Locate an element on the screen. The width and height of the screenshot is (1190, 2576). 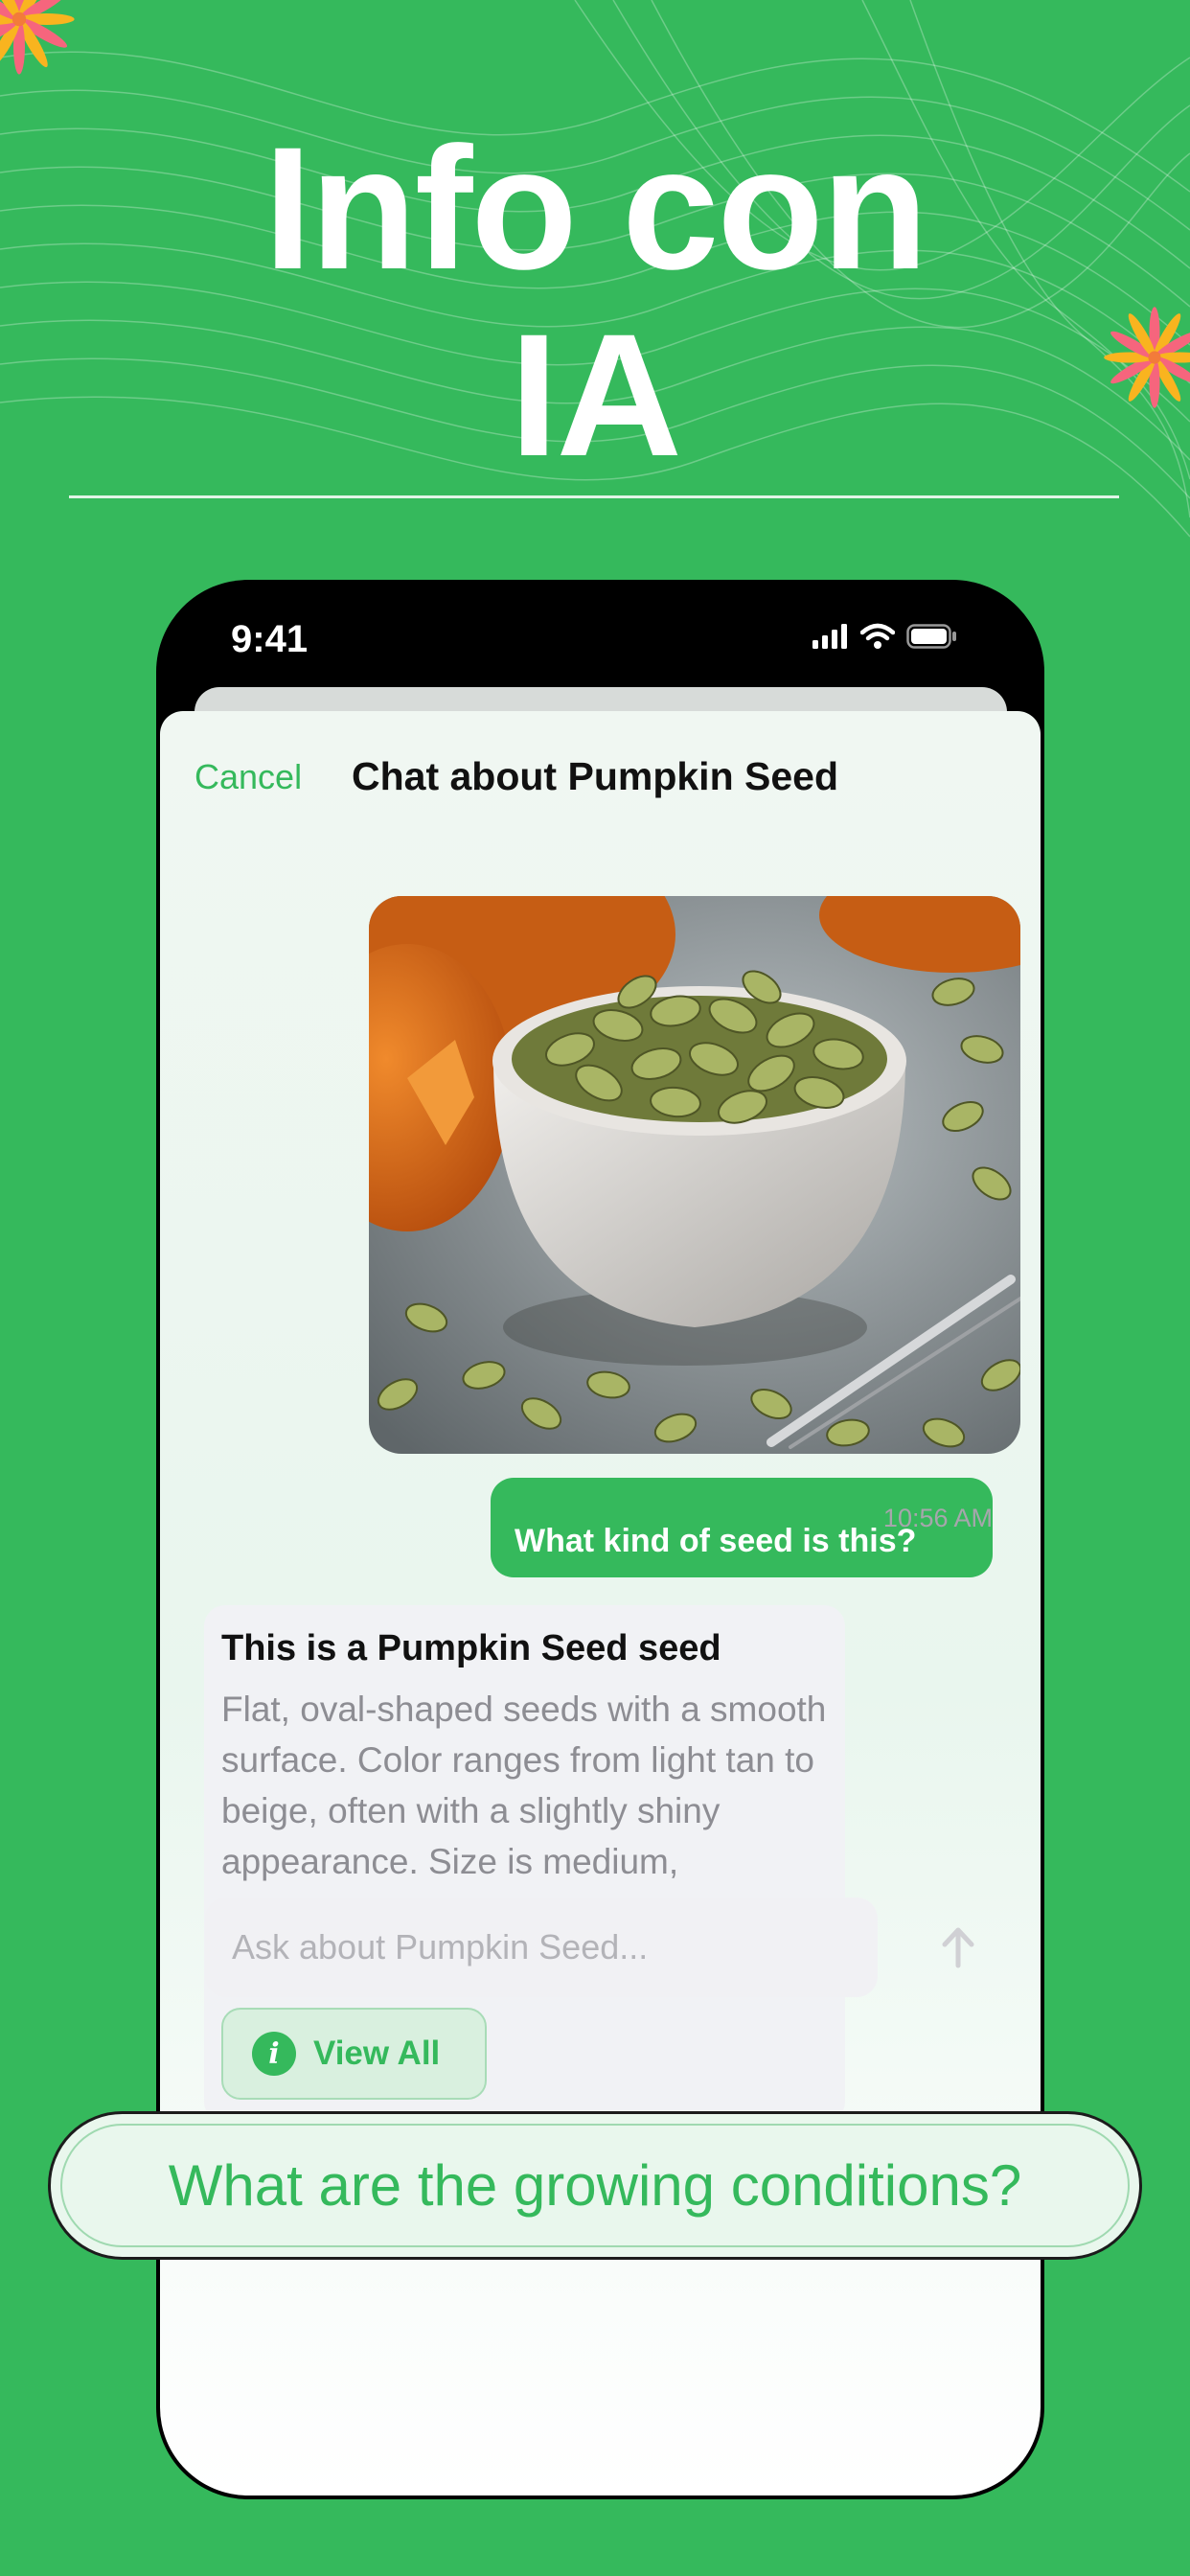
chat-title: Chat about Pumpkin Seed is located at coordinates (595, 776).